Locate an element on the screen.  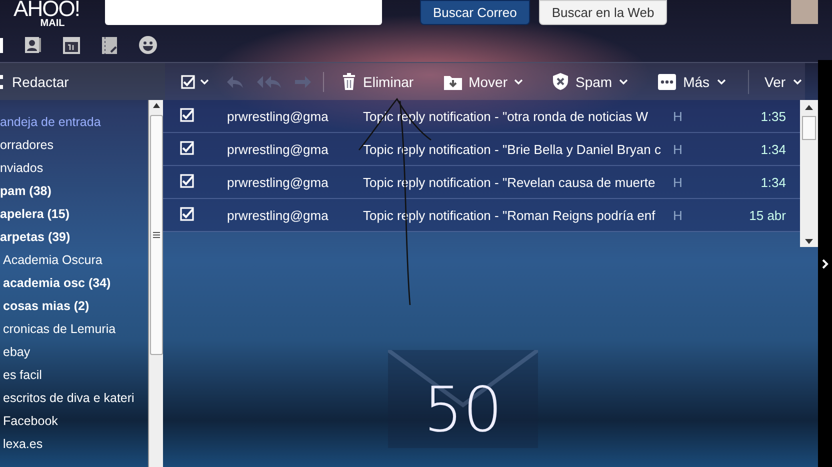
folder-item: andeja de entrada is located at coordinates (74, 125).